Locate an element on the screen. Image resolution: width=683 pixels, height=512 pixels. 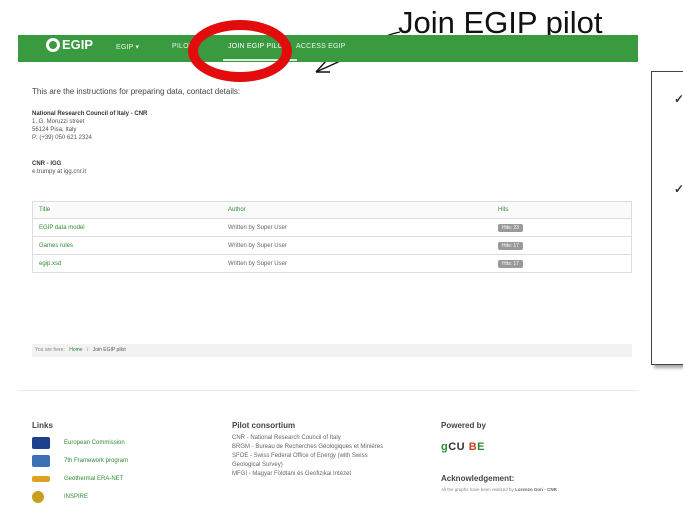
org1-line: 1, G. Moruzzi street is located at coordinates (58, 122).